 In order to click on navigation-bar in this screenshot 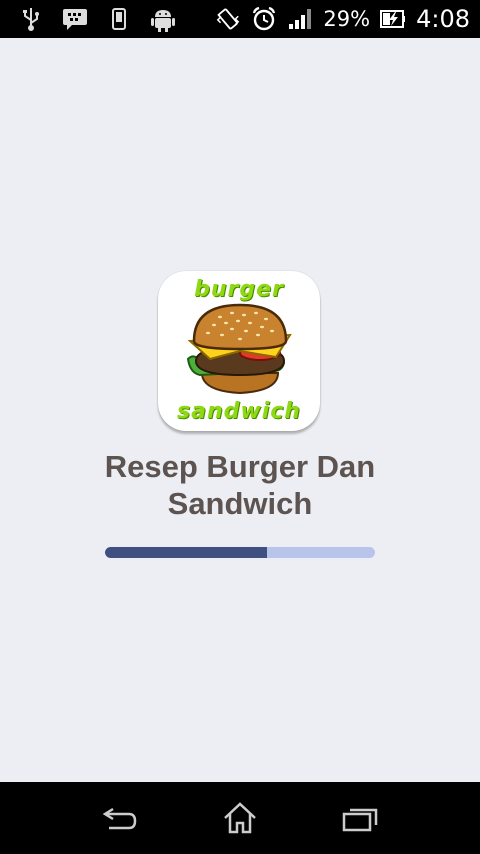, I will do `click(240, 818)`.